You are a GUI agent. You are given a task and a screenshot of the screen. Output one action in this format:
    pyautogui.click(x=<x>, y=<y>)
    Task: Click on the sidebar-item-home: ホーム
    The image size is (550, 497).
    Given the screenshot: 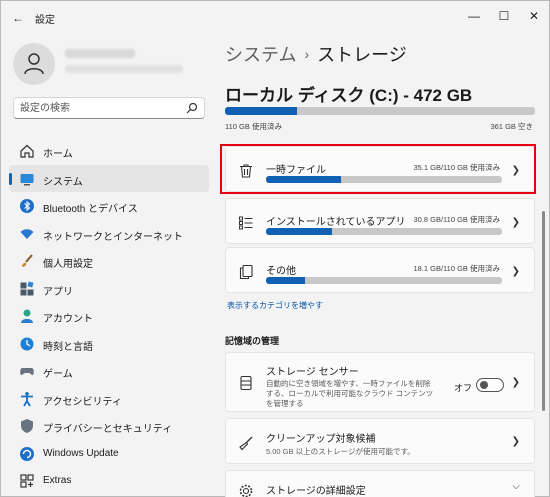 What is the action you would take?
    pyautogui.click(x=109, y=151)
    